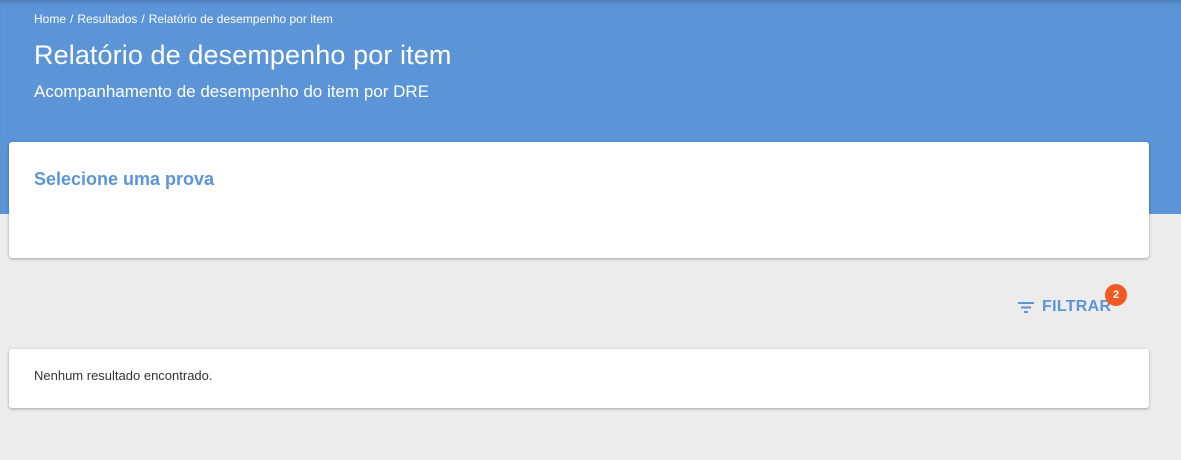 The width and height of the screenshot is (1181, 460). Describe the element at coordinates (1077, 306) in the screenshot. I see `filter-label: FILTRAR` at that location.